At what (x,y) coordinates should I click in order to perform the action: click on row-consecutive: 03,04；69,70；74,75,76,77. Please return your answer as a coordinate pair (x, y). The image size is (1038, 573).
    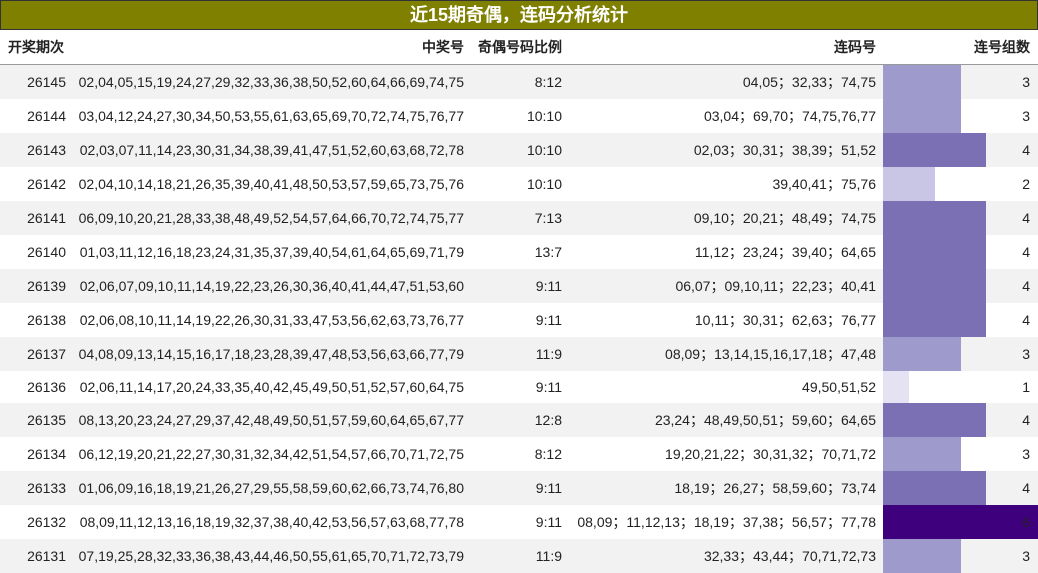
    Looking at the image, I should click on (789, 116).